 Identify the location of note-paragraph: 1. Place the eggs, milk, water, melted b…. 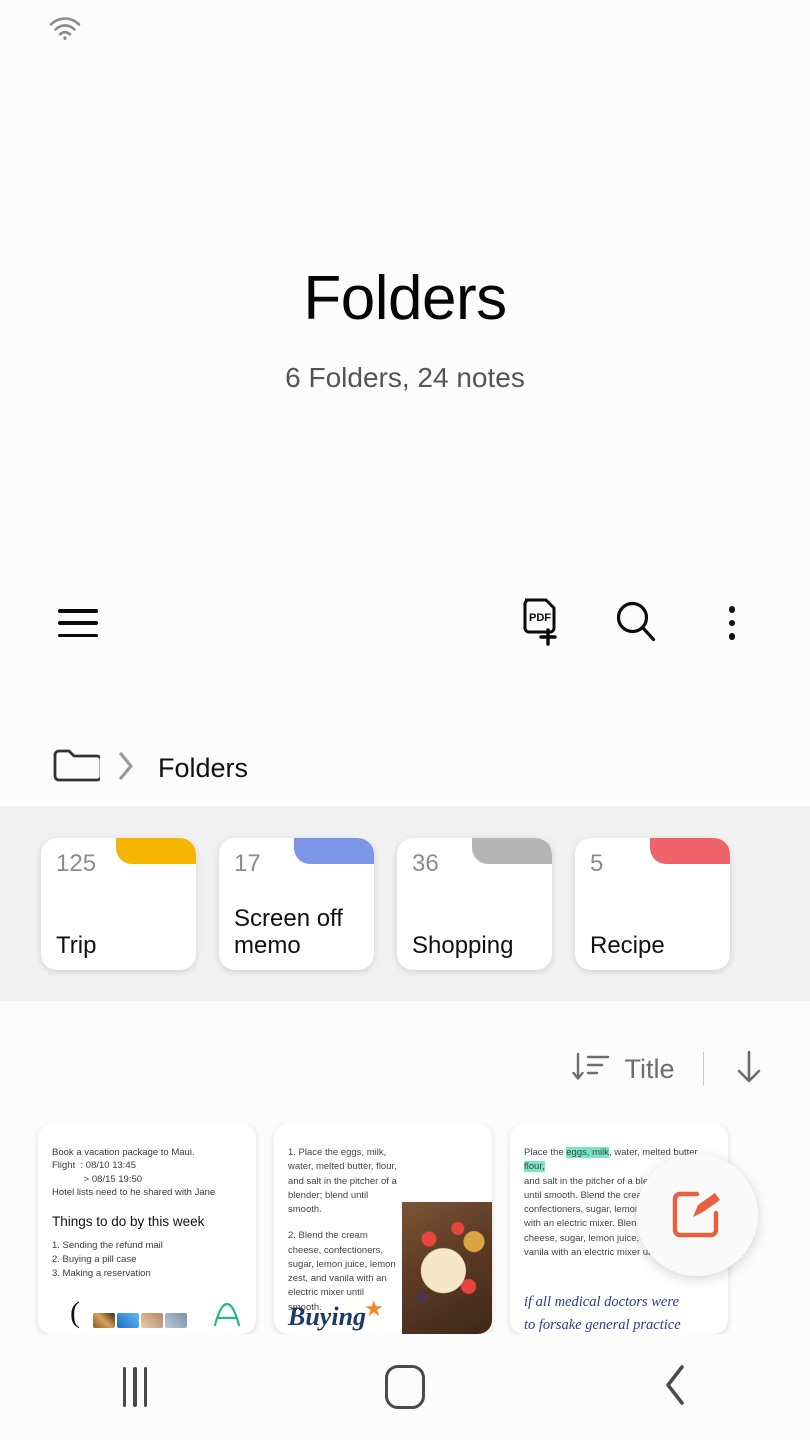
(342, 1181).